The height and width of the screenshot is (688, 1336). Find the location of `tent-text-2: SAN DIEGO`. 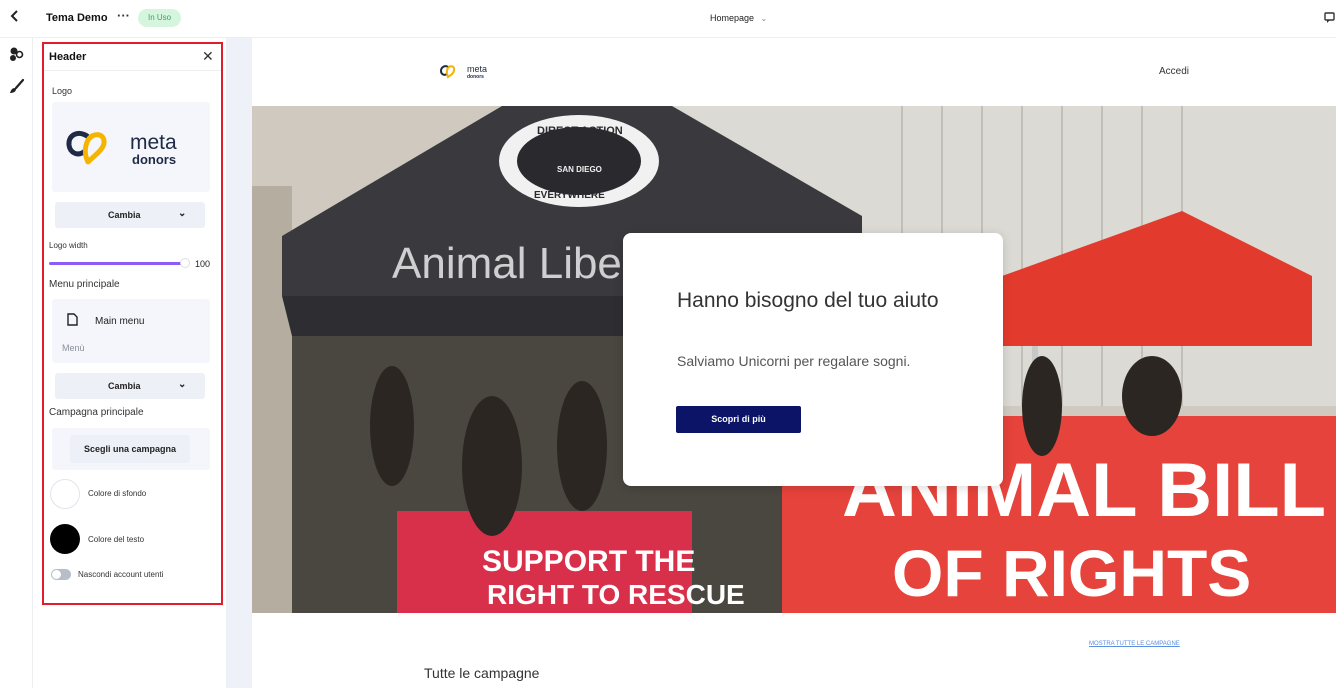

tent-text-2: SAN DIEGO is located at coordinates (579, 169).